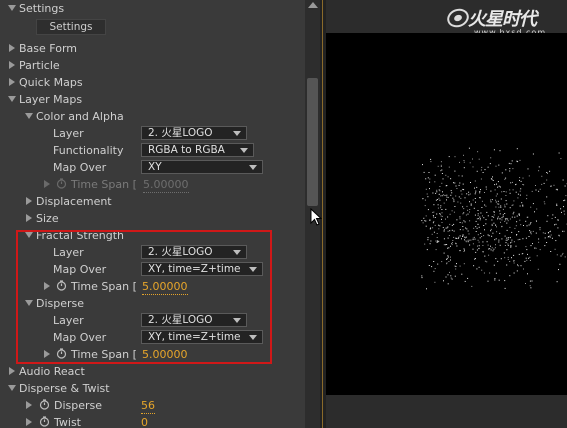 This screenshot has height=428, width=567. I want to click on group-label: Audio React, so click(52, 371).